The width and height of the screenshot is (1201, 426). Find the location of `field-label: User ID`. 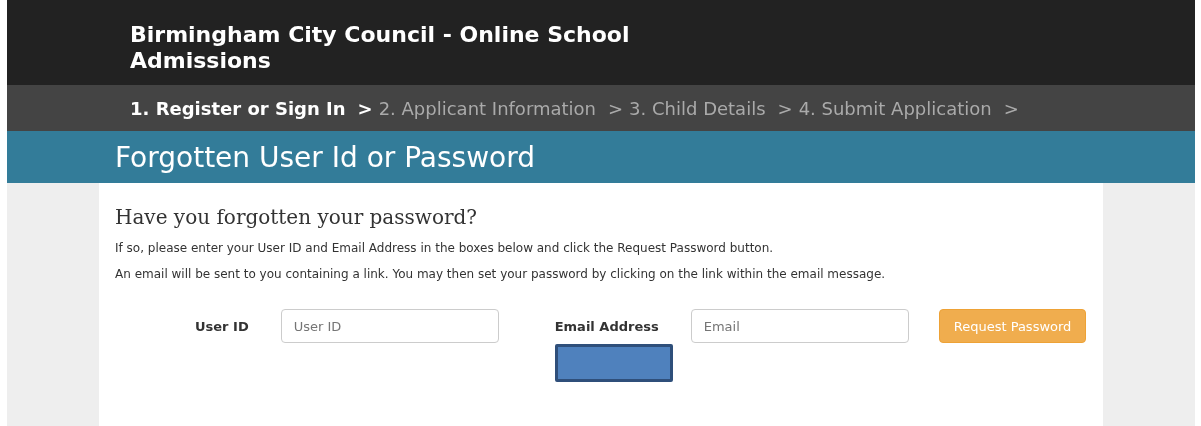

field-label: User ID is located at coordinates (222, 326).